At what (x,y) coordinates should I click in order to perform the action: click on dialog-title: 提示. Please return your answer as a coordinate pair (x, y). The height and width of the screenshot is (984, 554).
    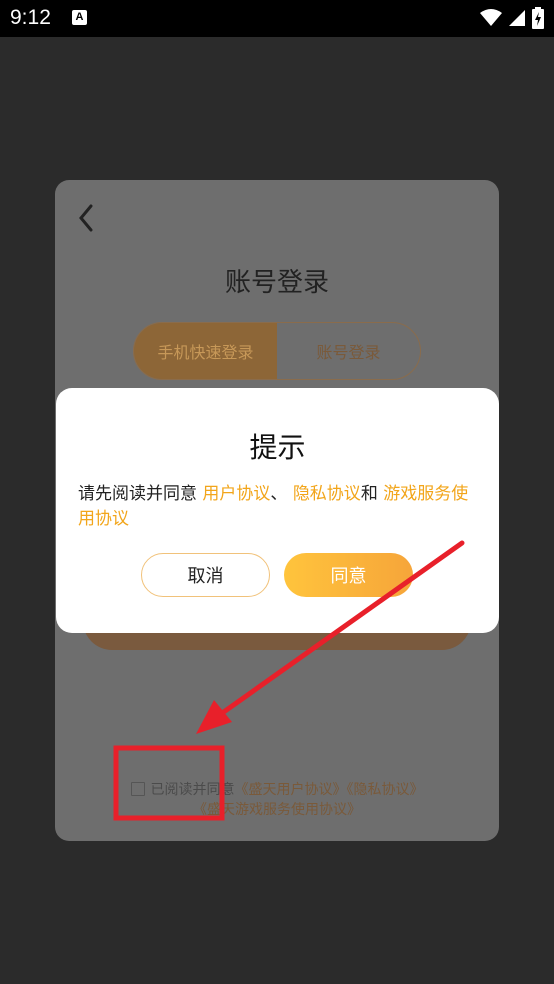
    Looking at the image, I should click on (277, 447).